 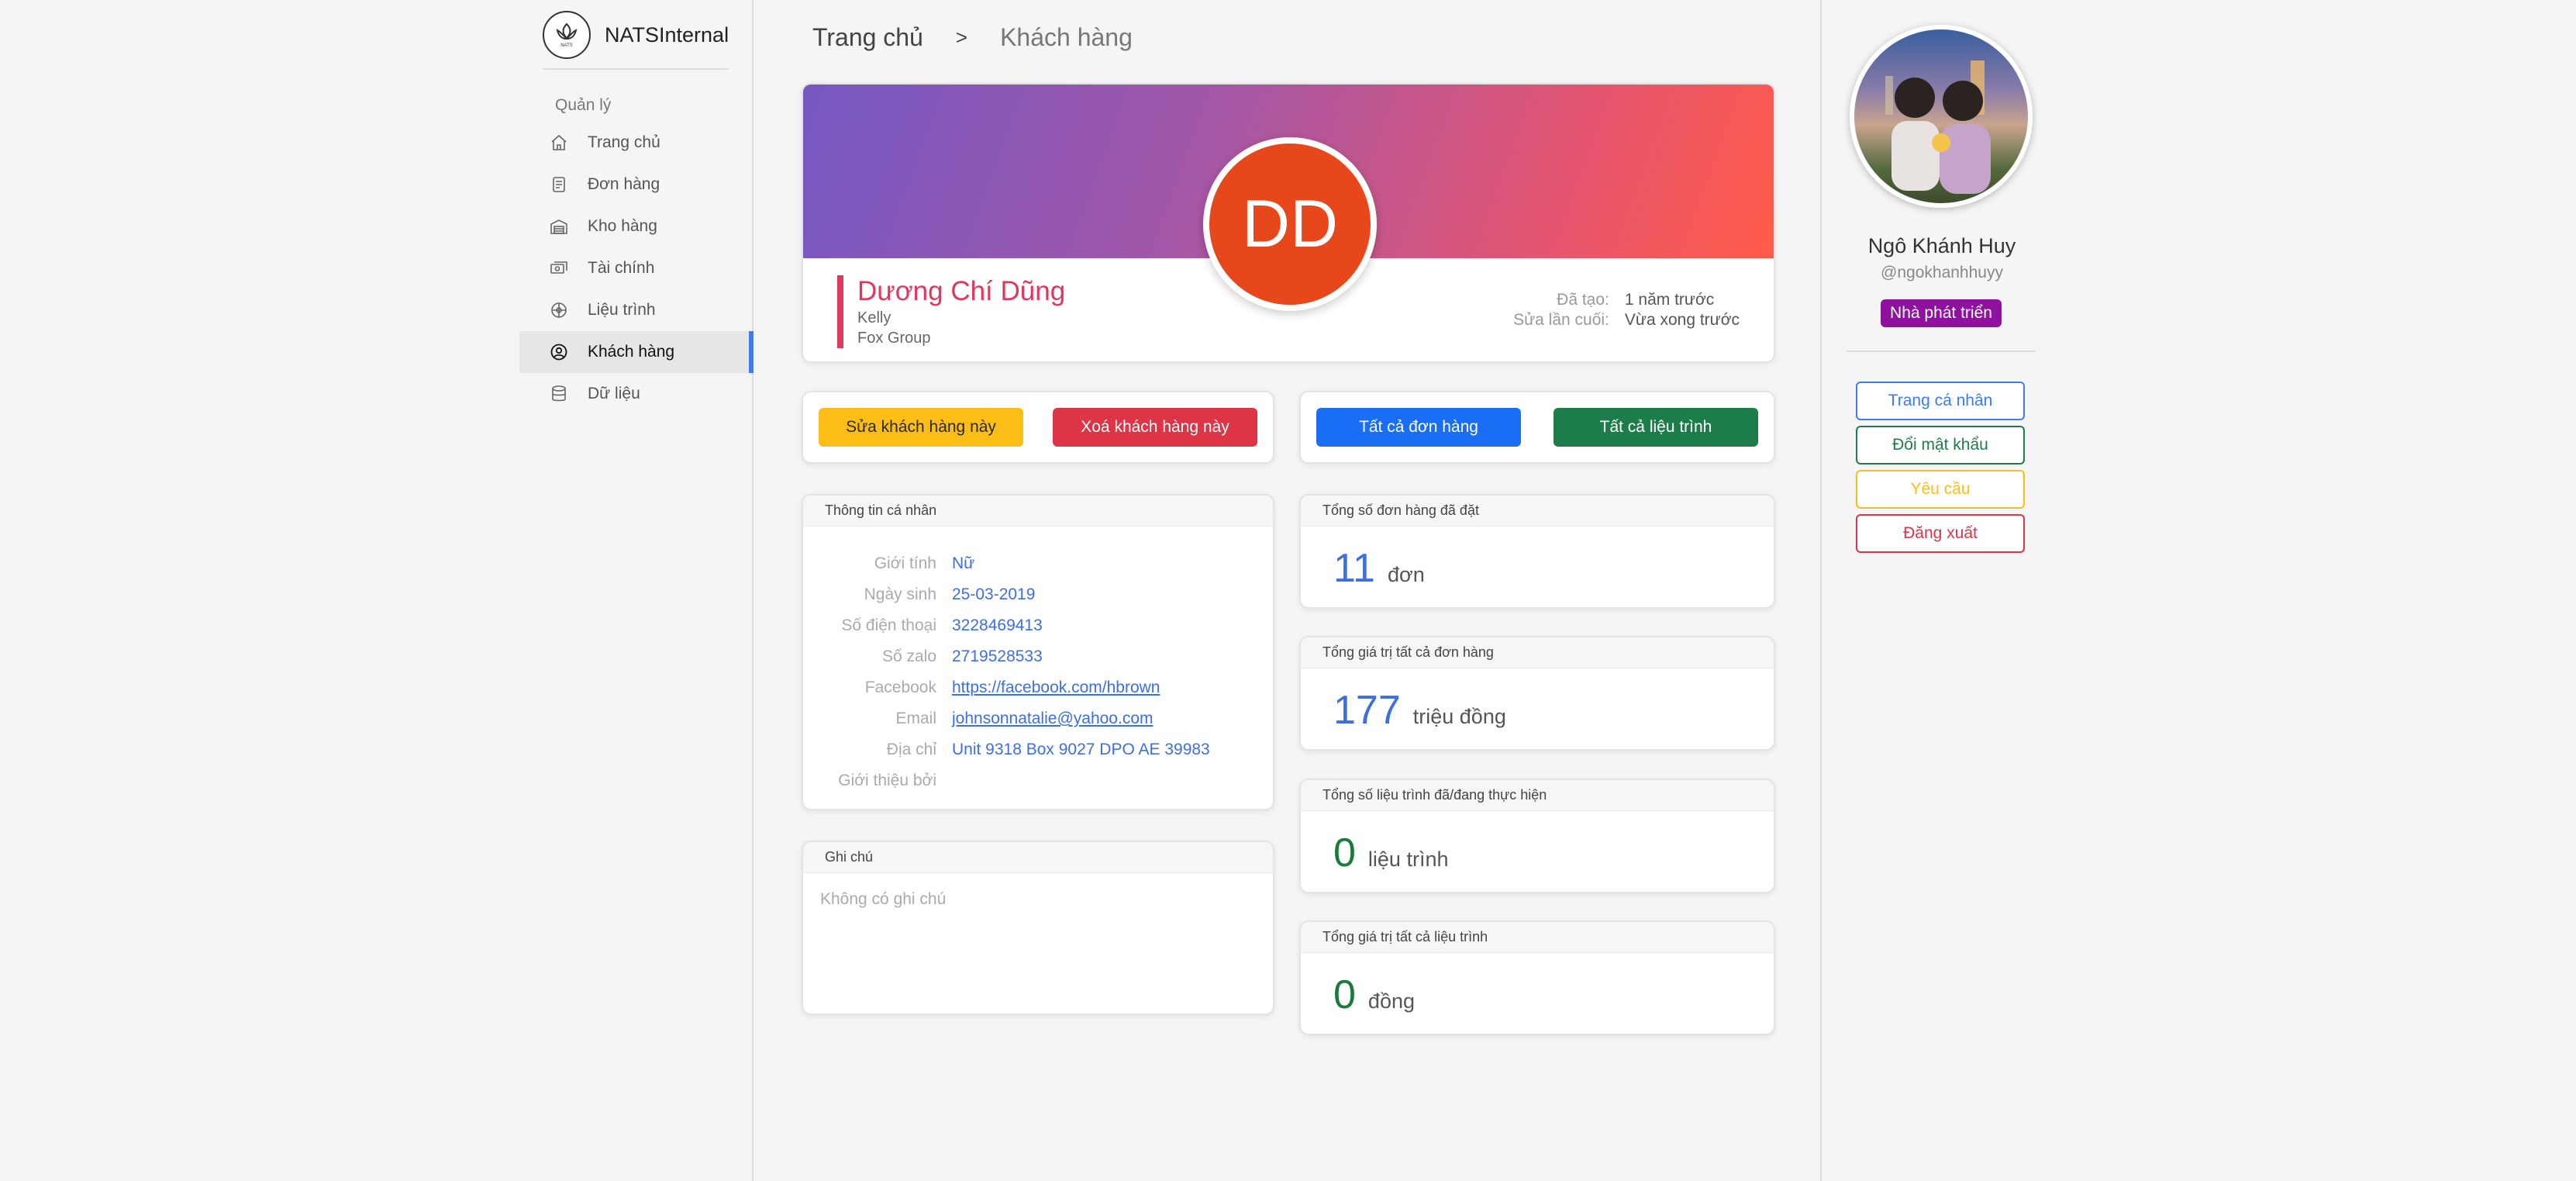 What do you see at coordinates (1941, 313) in the screenshot?
I see `role-badge: Nhà phát triển` at bounding box center [1941, 313].